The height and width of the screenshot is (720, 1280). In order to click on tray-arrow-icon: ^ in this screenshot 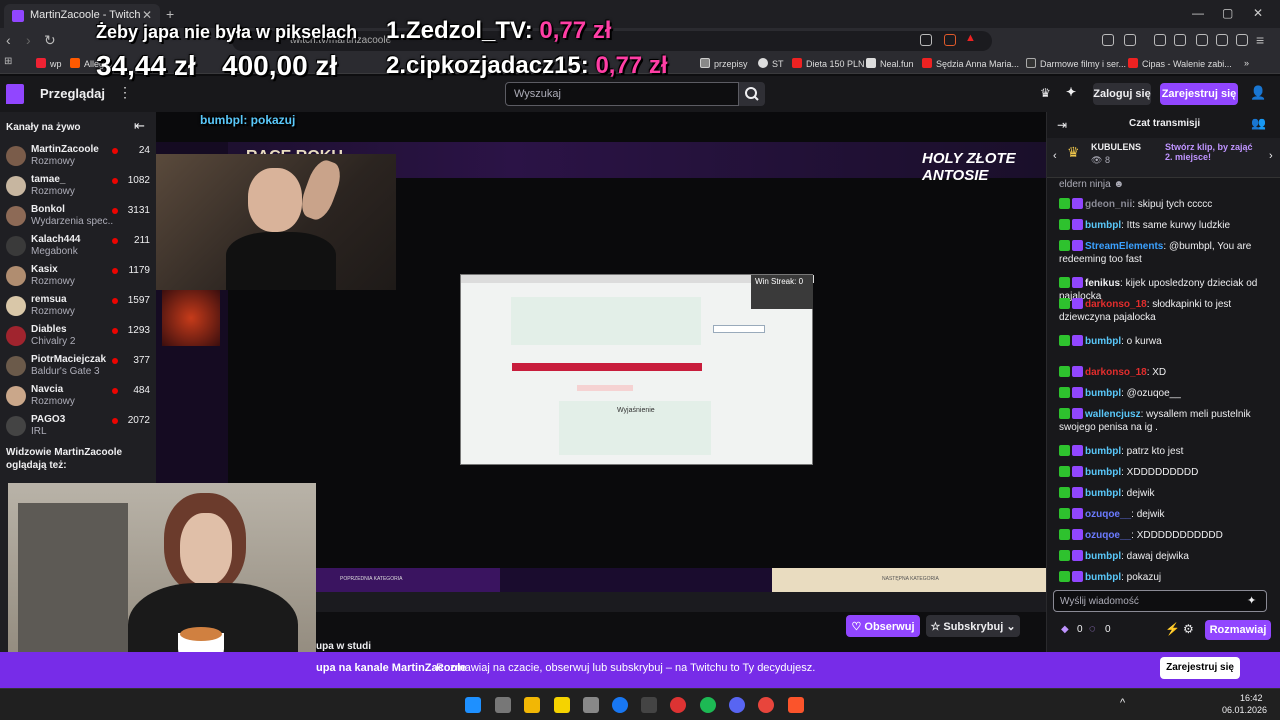, I will do `click(1122, 703)`.